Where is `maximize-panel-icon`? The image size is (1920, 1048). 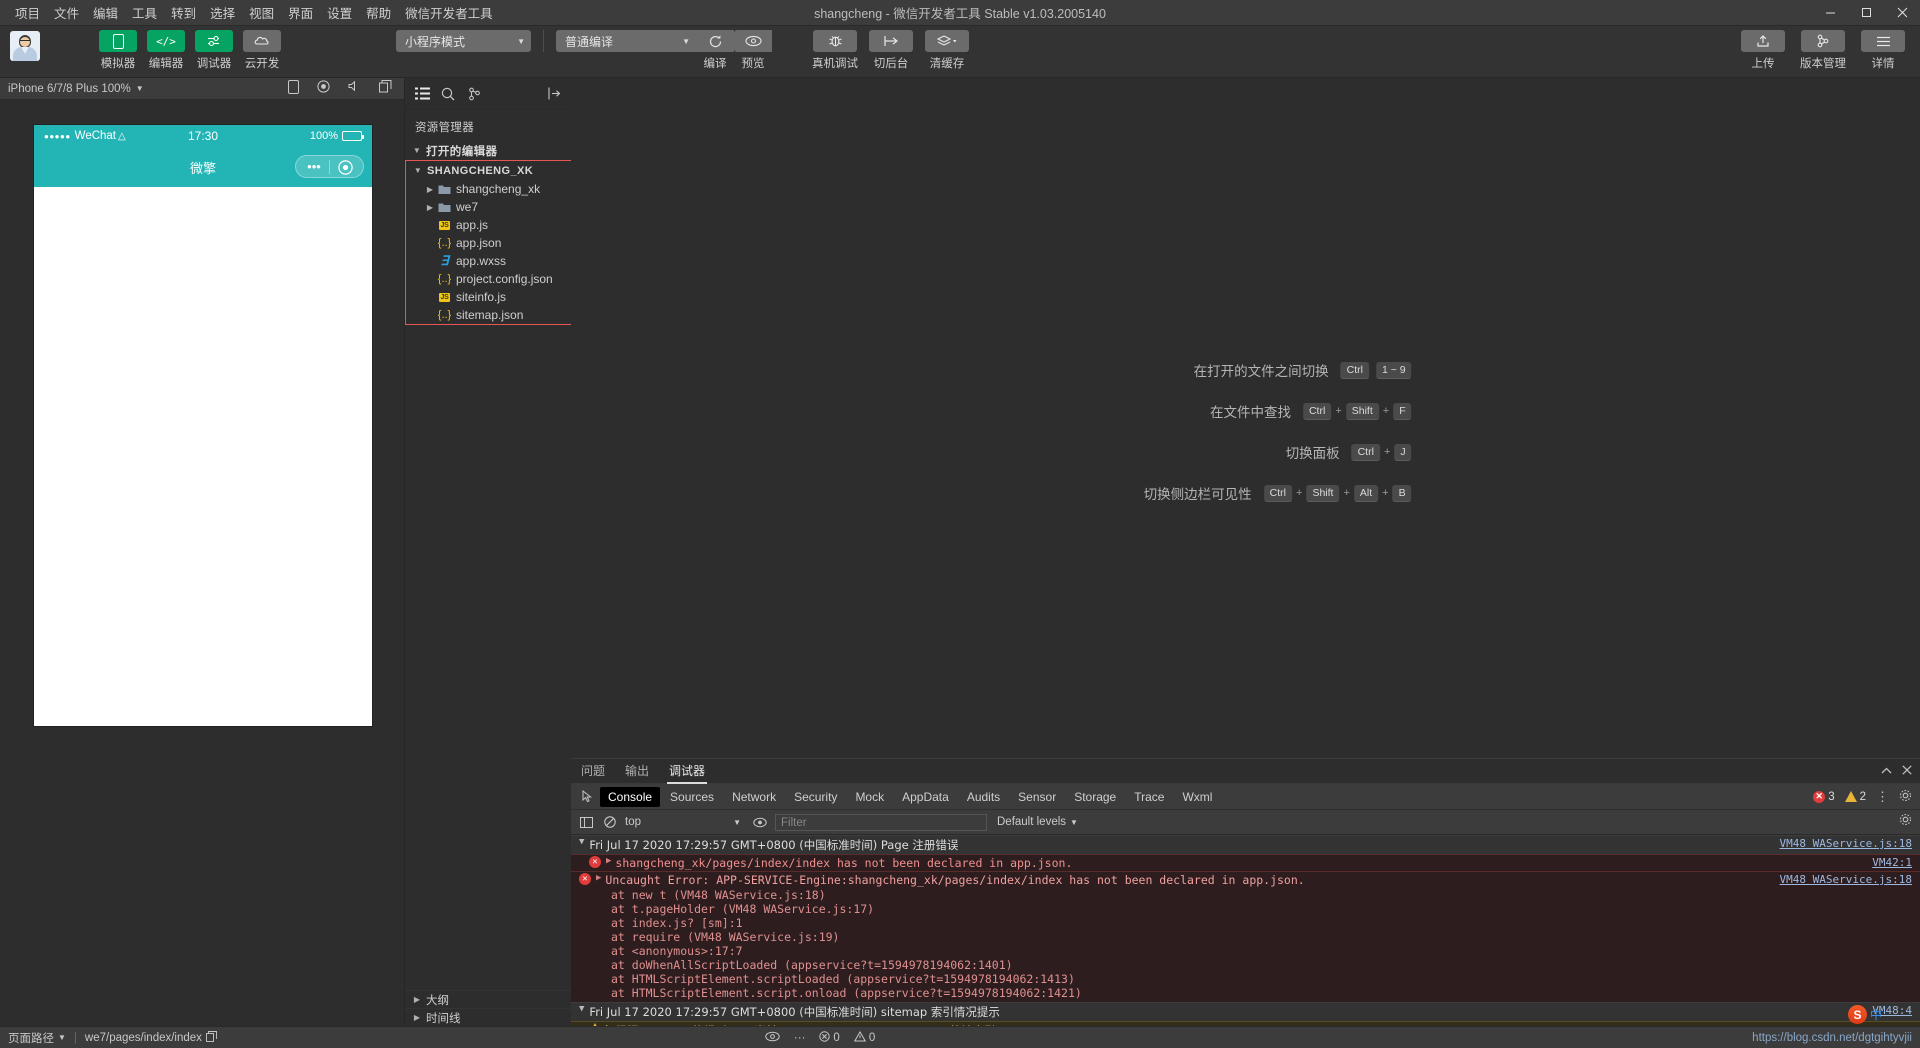 maximize-panel-icon is located at coordinates (1886, 771).